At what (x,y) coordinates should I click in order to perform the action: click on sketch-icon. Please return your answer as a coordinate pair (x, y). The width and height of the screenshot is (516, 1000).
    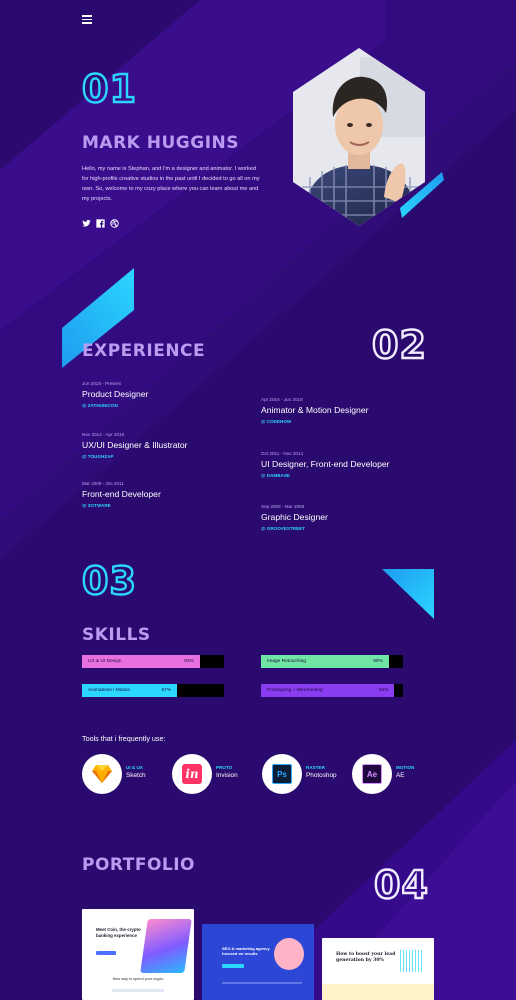
    Looking at the image, I should click on (102, 774).